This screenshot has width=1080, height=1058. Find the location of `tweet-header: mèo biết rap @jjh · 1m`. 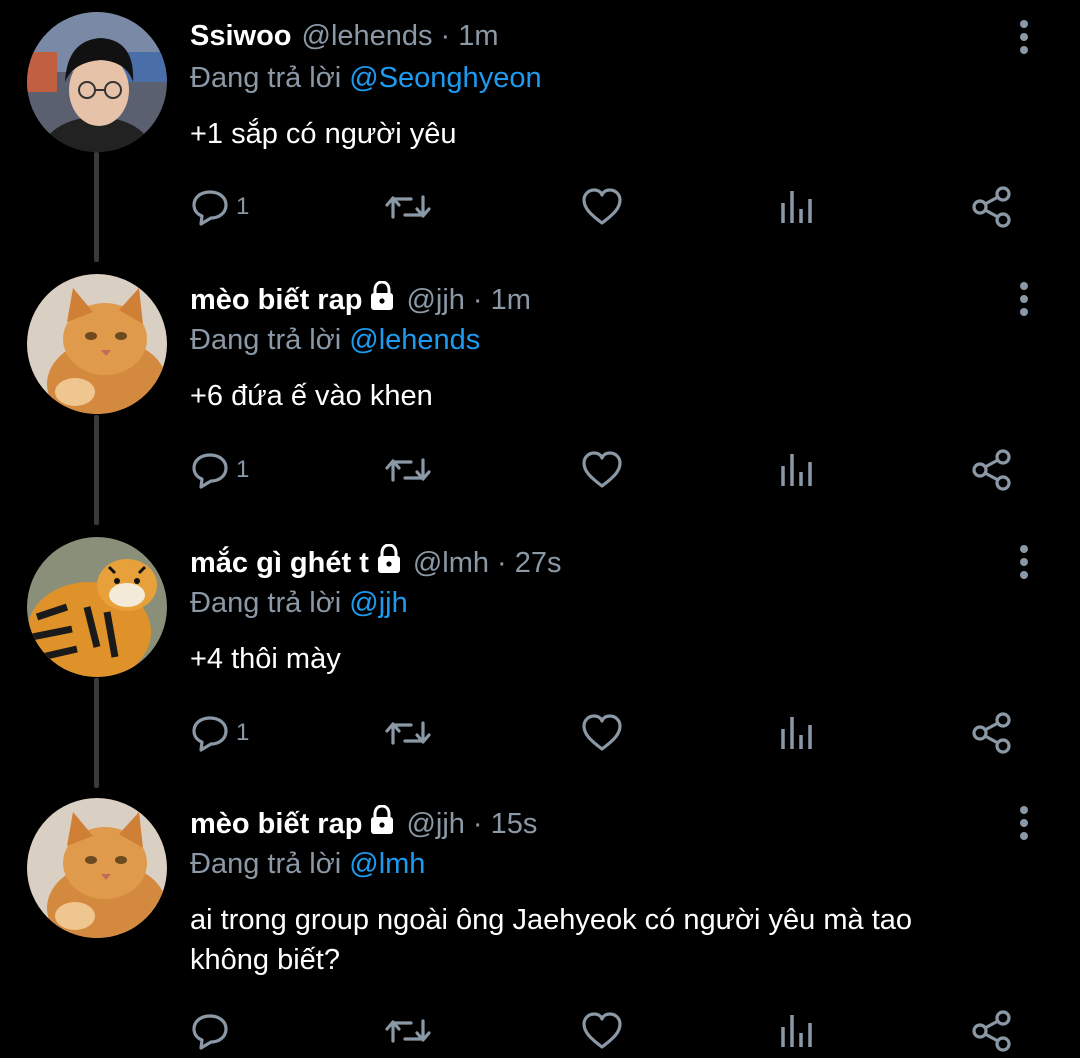

tweet-header: mèo biết rap @jjh · 1m is located at coordinates (360, 300).